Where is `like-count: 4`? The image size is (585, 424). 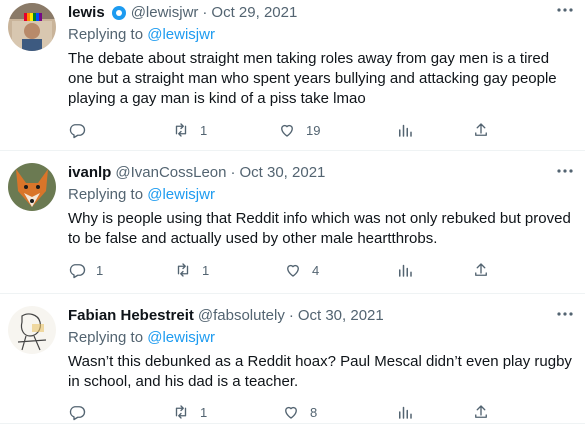
like-count: 4 is located at coordinates (316, 270).